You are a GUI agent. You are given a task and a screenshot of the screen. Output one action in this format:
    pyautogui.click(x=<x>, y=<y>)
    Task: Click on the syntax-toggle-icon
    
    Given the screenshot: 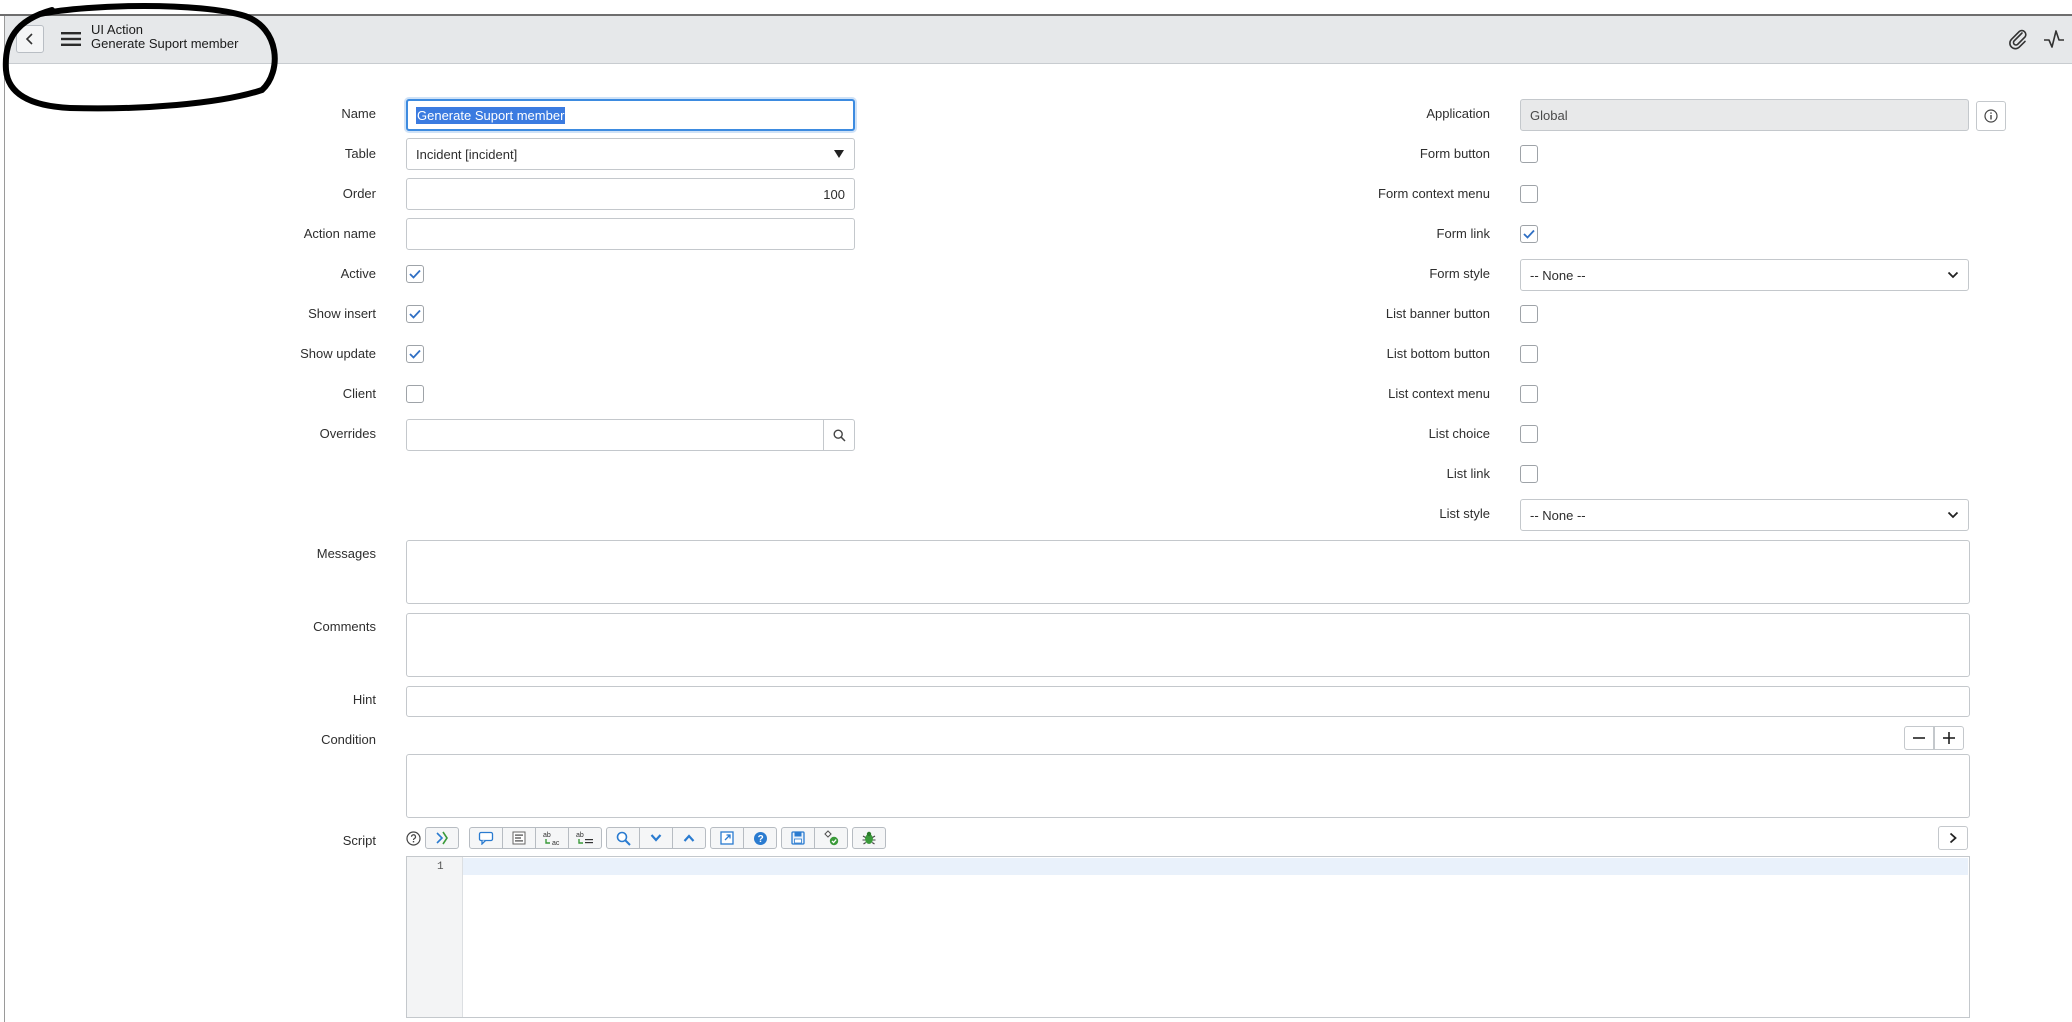 What is the action you would take?
    pyautogui.click(x=442, y=838)
    